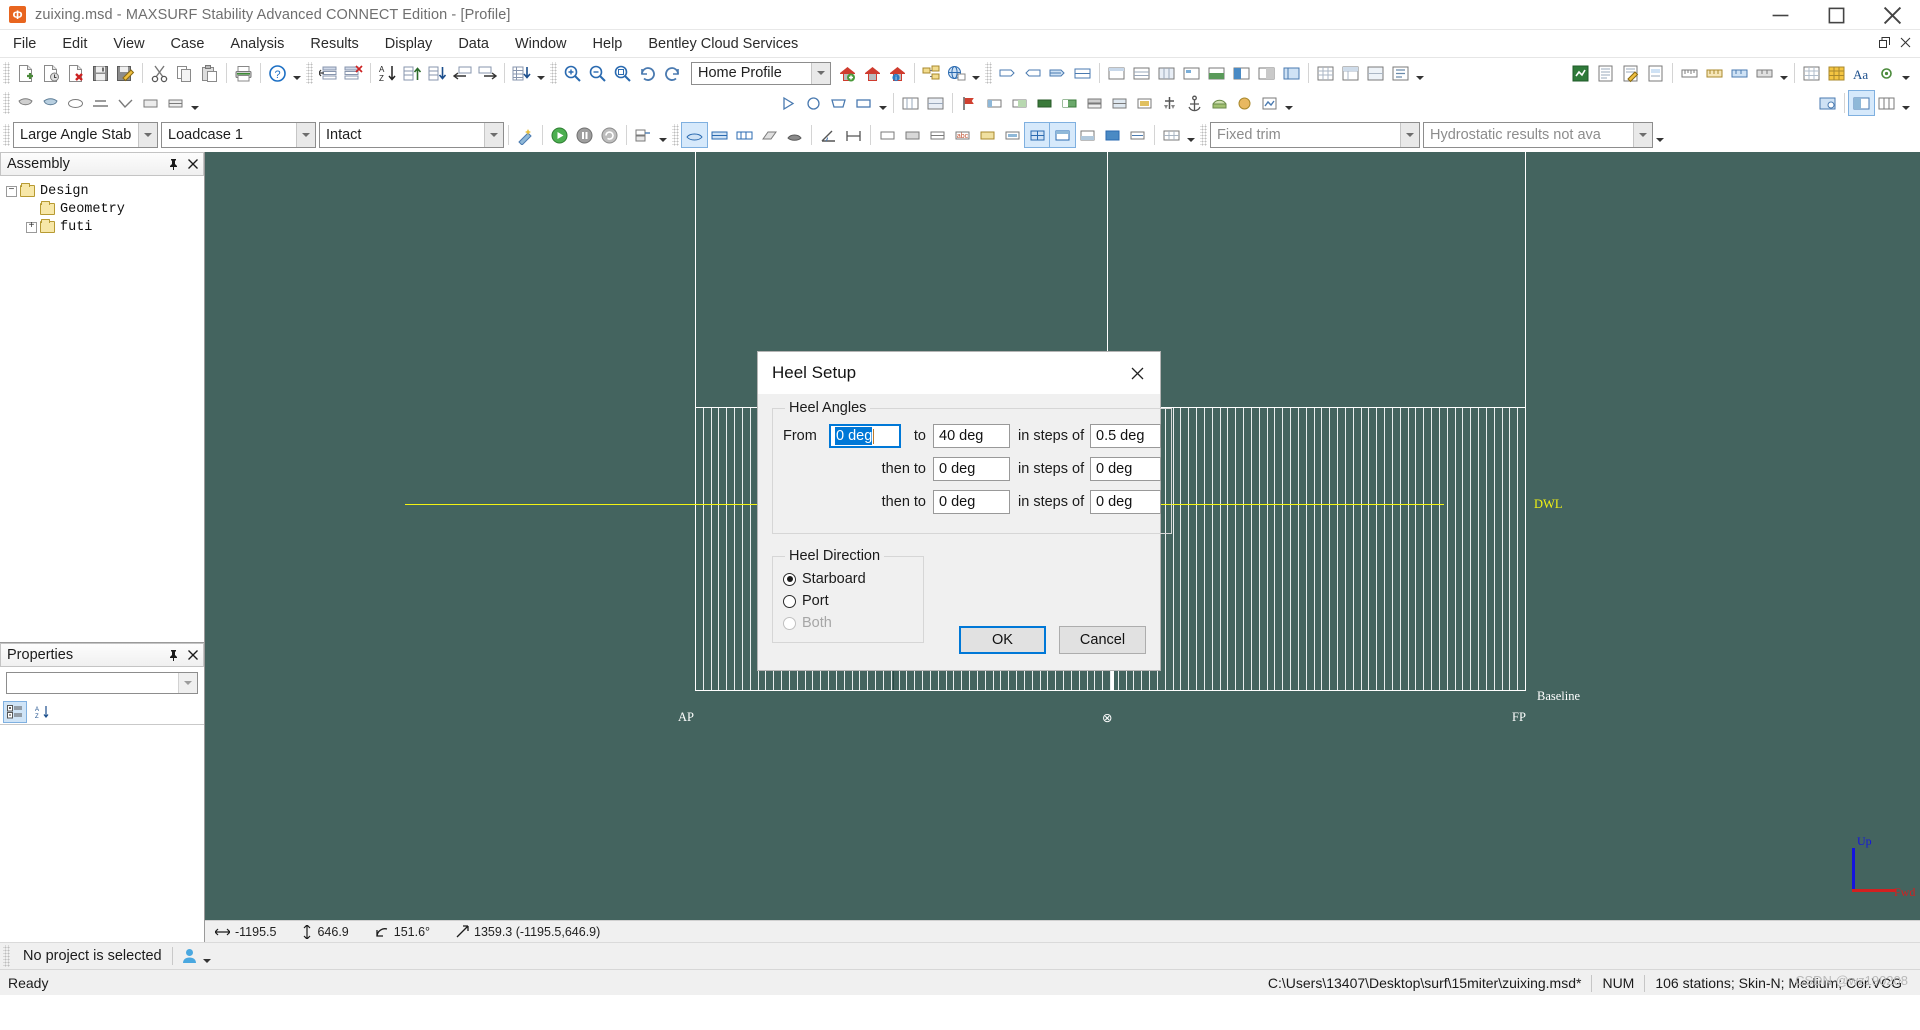 The height and width of the screenshot is (1030, 1920). I want to click on color-fill-icon, so click(1069, 103).